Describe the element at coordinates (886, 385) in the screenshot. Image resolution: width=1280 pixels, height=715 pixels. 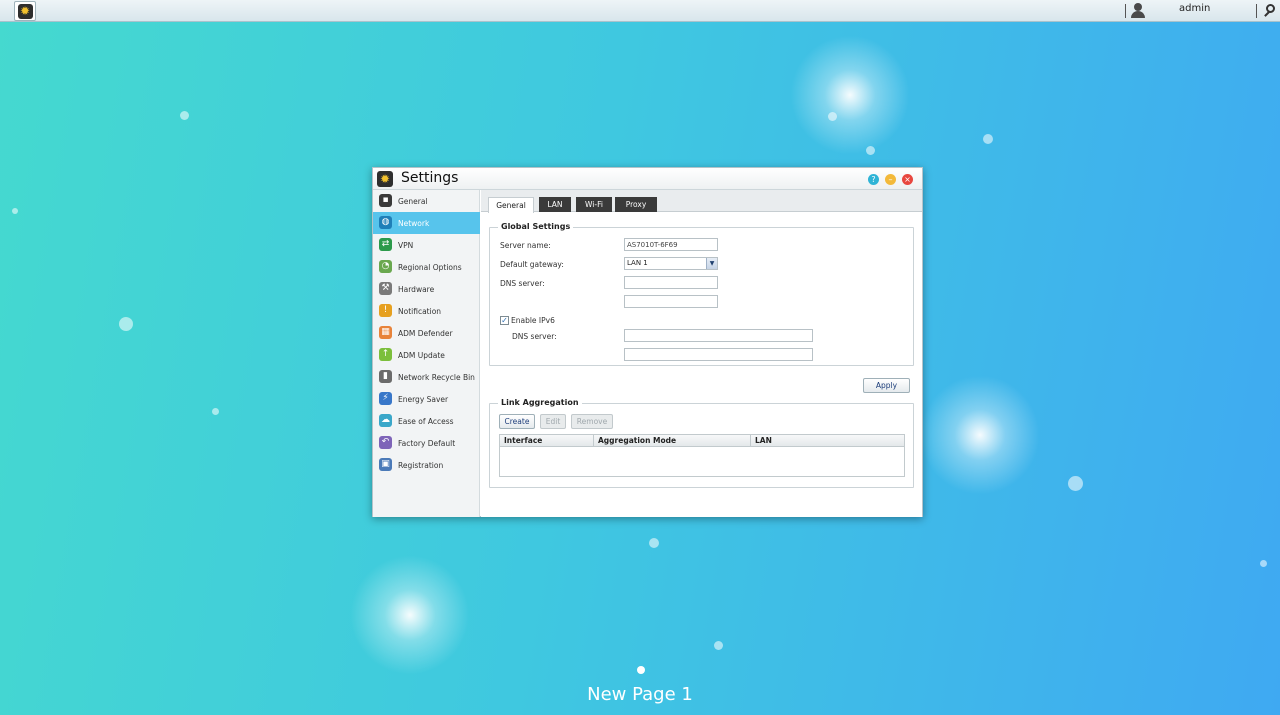
I see `apply-button: Apply` at that location.